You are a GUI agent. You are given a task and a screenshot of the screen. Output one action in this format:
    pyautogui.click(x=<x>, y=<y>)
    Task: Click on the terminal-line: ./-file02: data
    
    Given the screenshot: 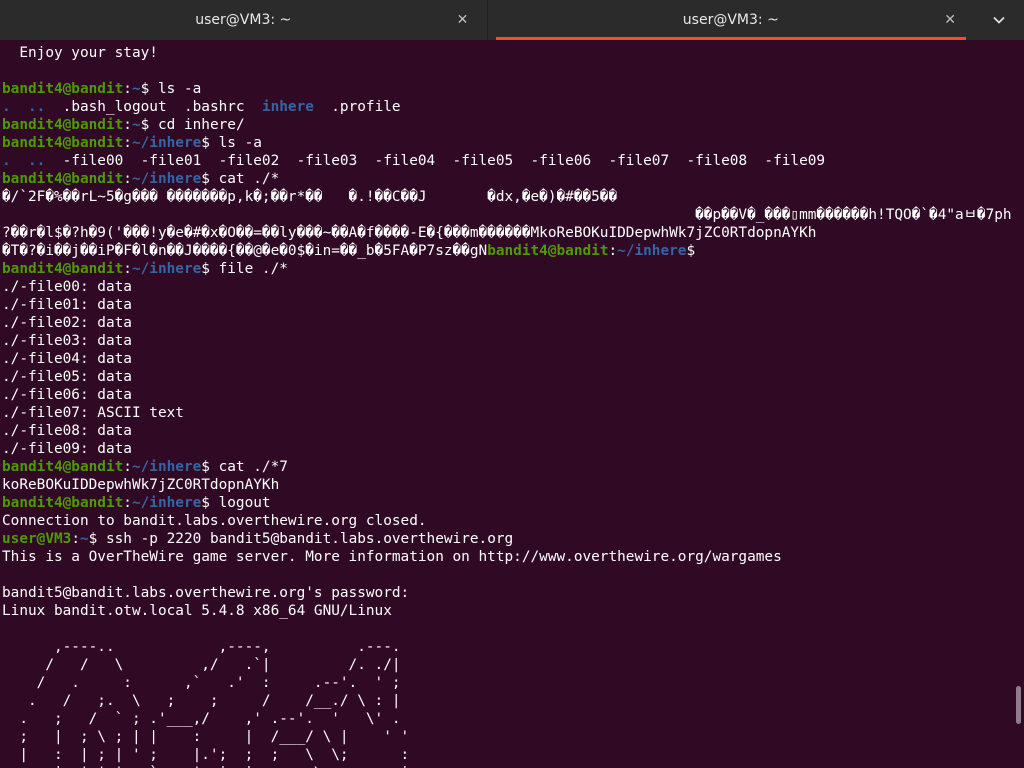 What is the action you would take?
    pyautogui.click(x=507, y=323)
    